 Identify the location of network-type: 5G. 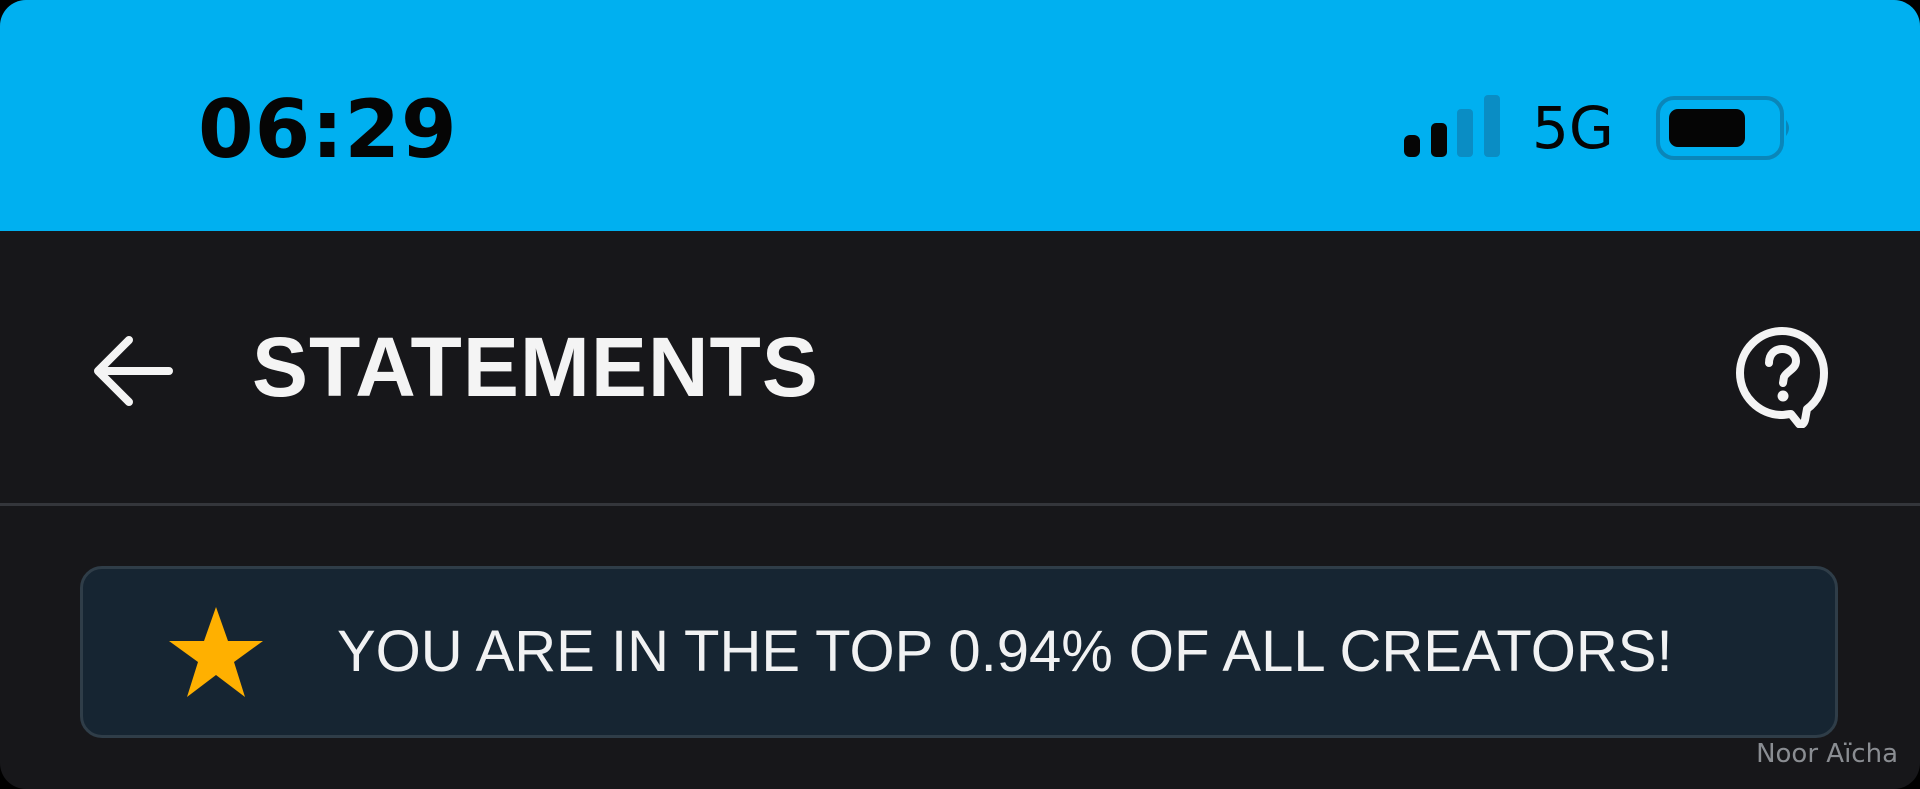
(1573, 128).